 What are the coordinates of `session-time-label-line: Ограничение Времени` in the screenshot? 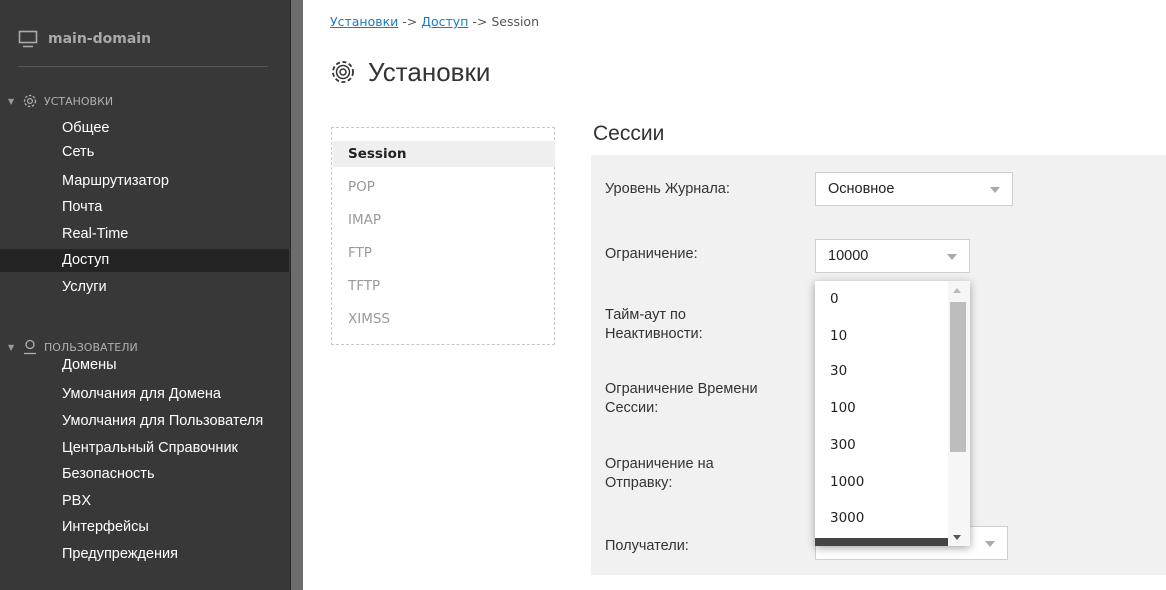 It's located at (681, 389).